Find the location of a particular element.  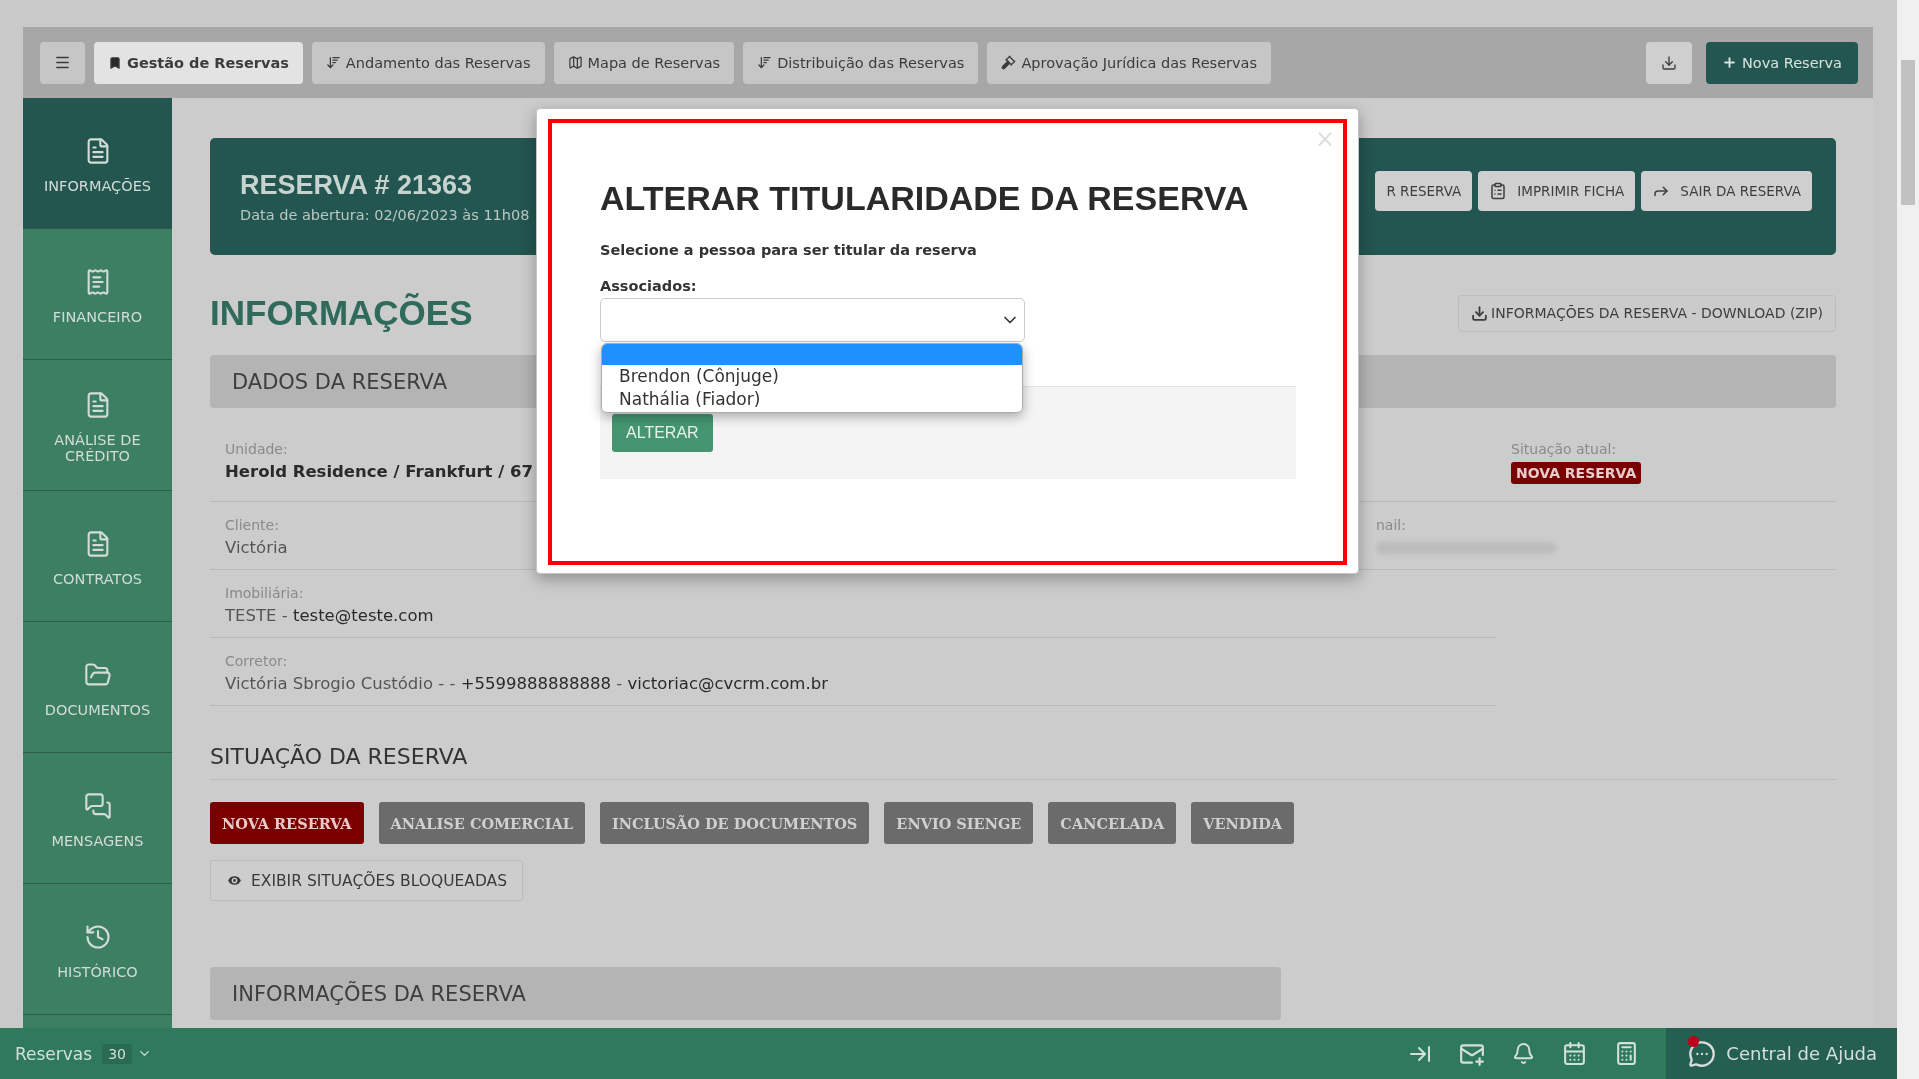

field-label: Situação atual: is located at coordinates (1564, 449).